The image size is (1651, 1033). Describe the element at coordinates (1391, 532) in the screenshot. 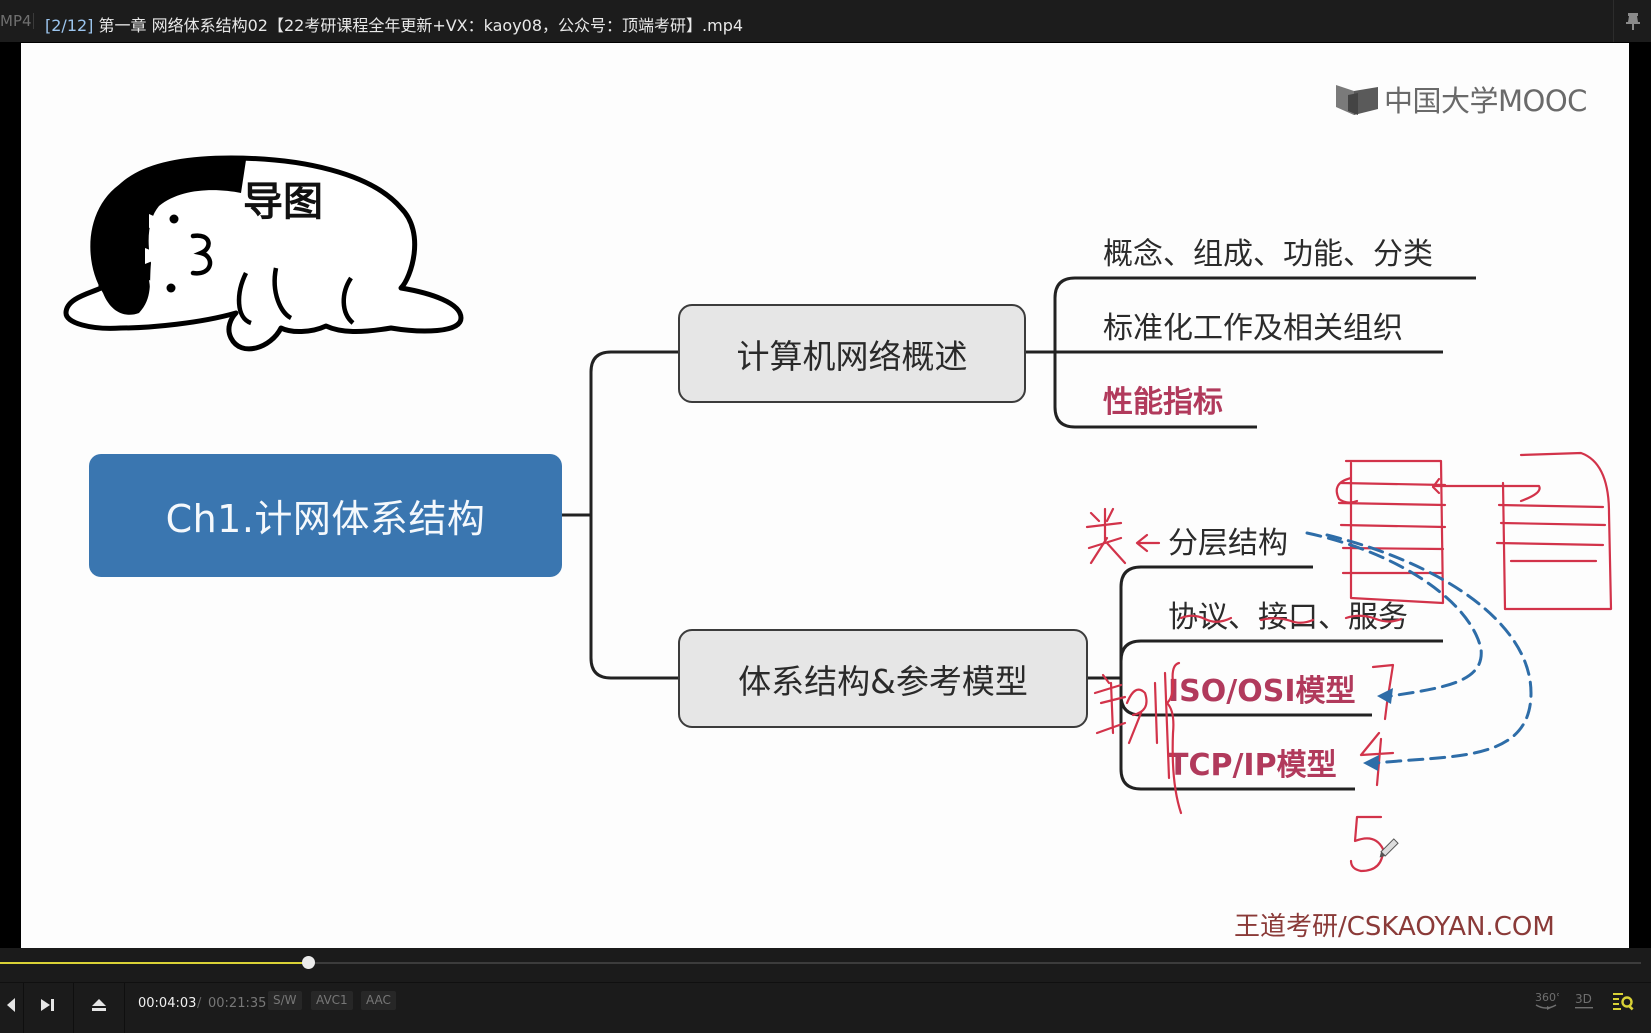

I see `sketch-layer-stack-left` at that location.